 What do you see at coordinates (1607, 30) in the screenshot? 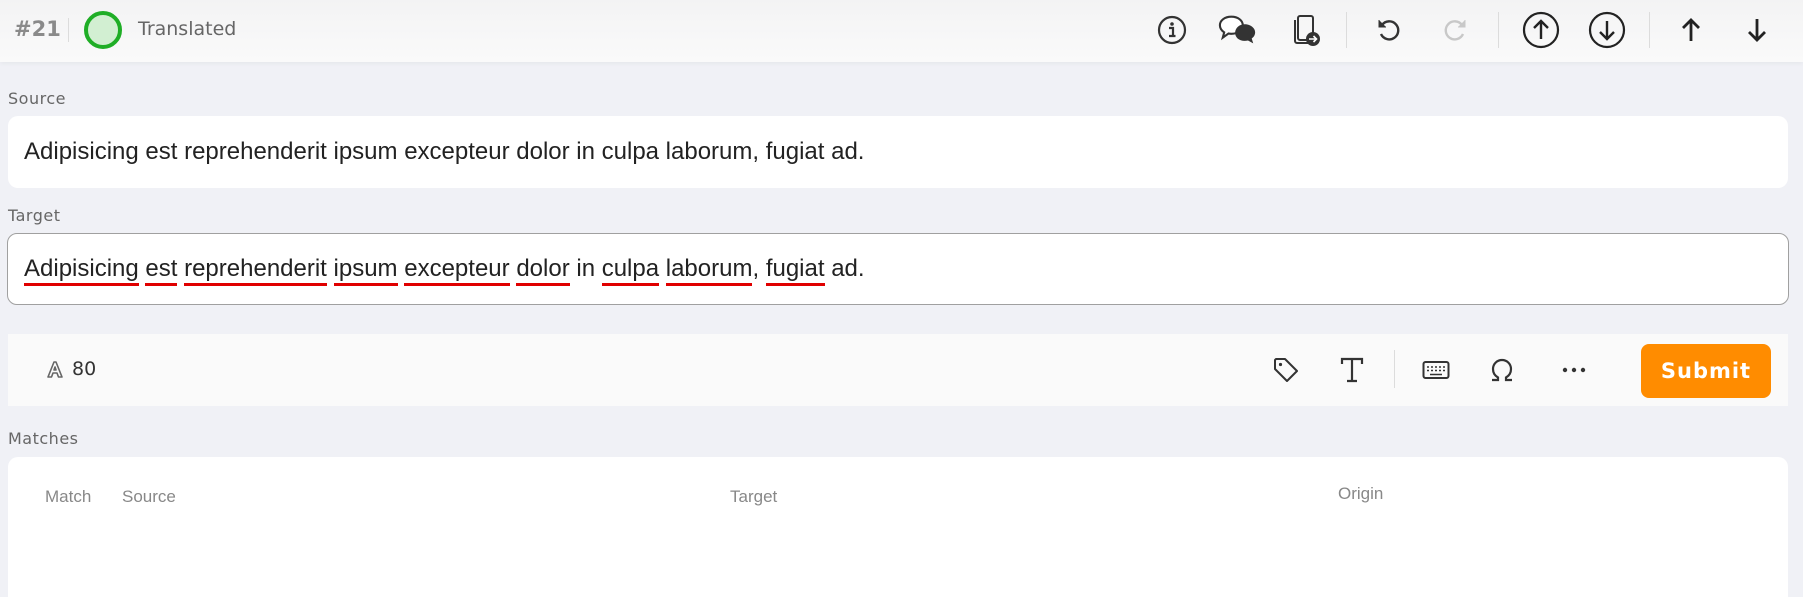
I see `next-segment-icon` at bounding box center [1607, 30].